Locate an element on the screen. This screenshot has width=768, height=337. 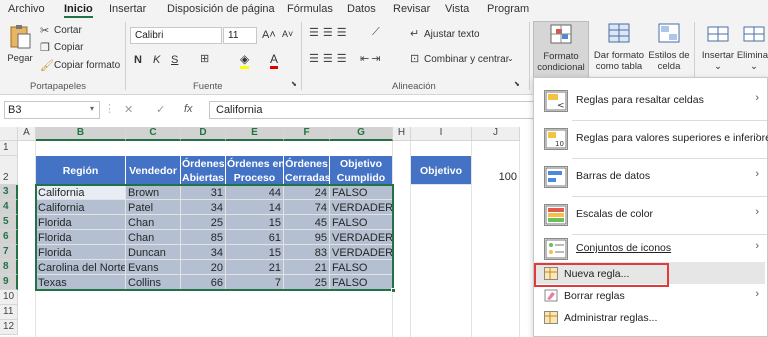
fill-handle is located at coordinates (393, 290).